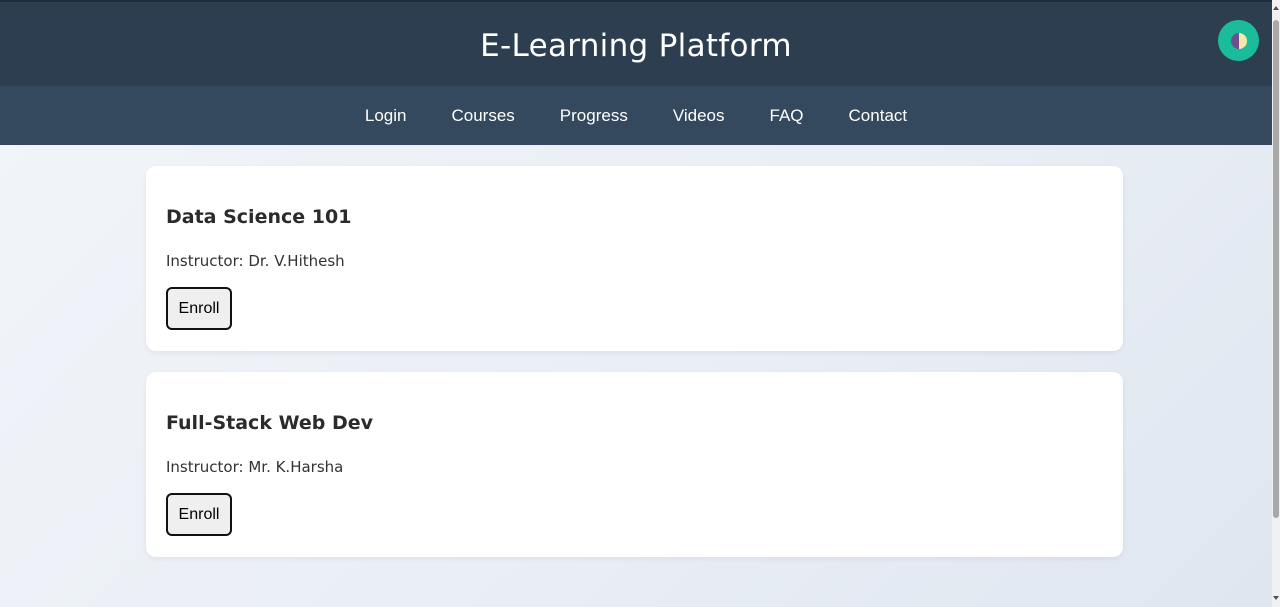 The width and height of the screenshot is (1280, 607). What do you see at coordinates (699, 116) in the screenshot?
I see `nav-link-videos: Videos` at bounding box center [699, 116].